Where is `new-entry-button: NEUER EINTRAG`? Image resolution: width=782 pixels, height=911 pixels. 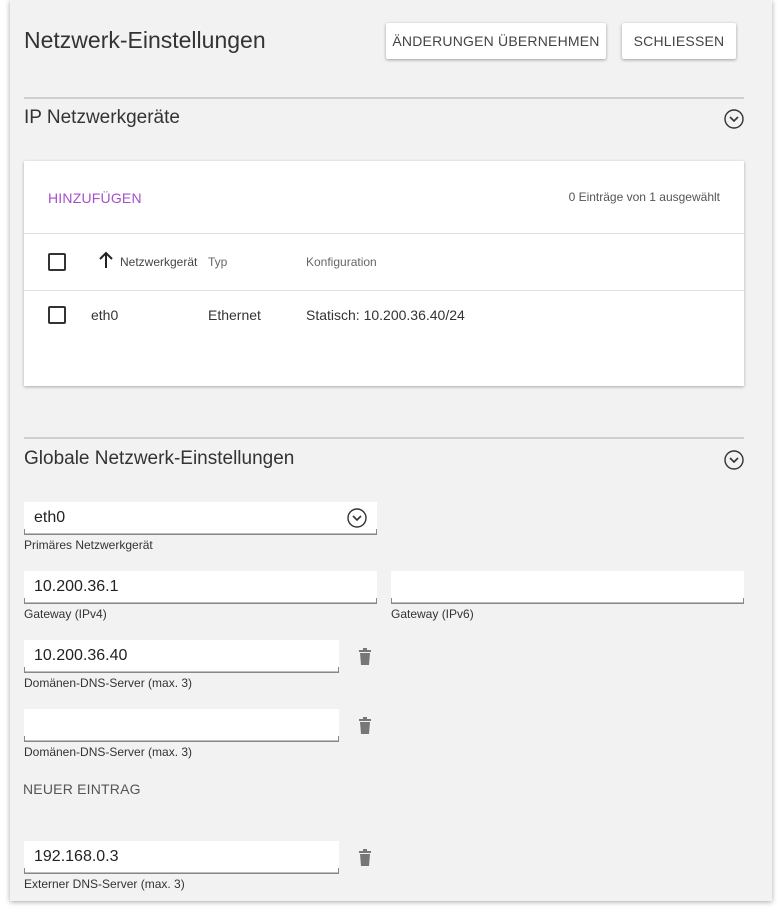
new-entry-button: NEUER EINTRAG is located at coordinates (82, 789).